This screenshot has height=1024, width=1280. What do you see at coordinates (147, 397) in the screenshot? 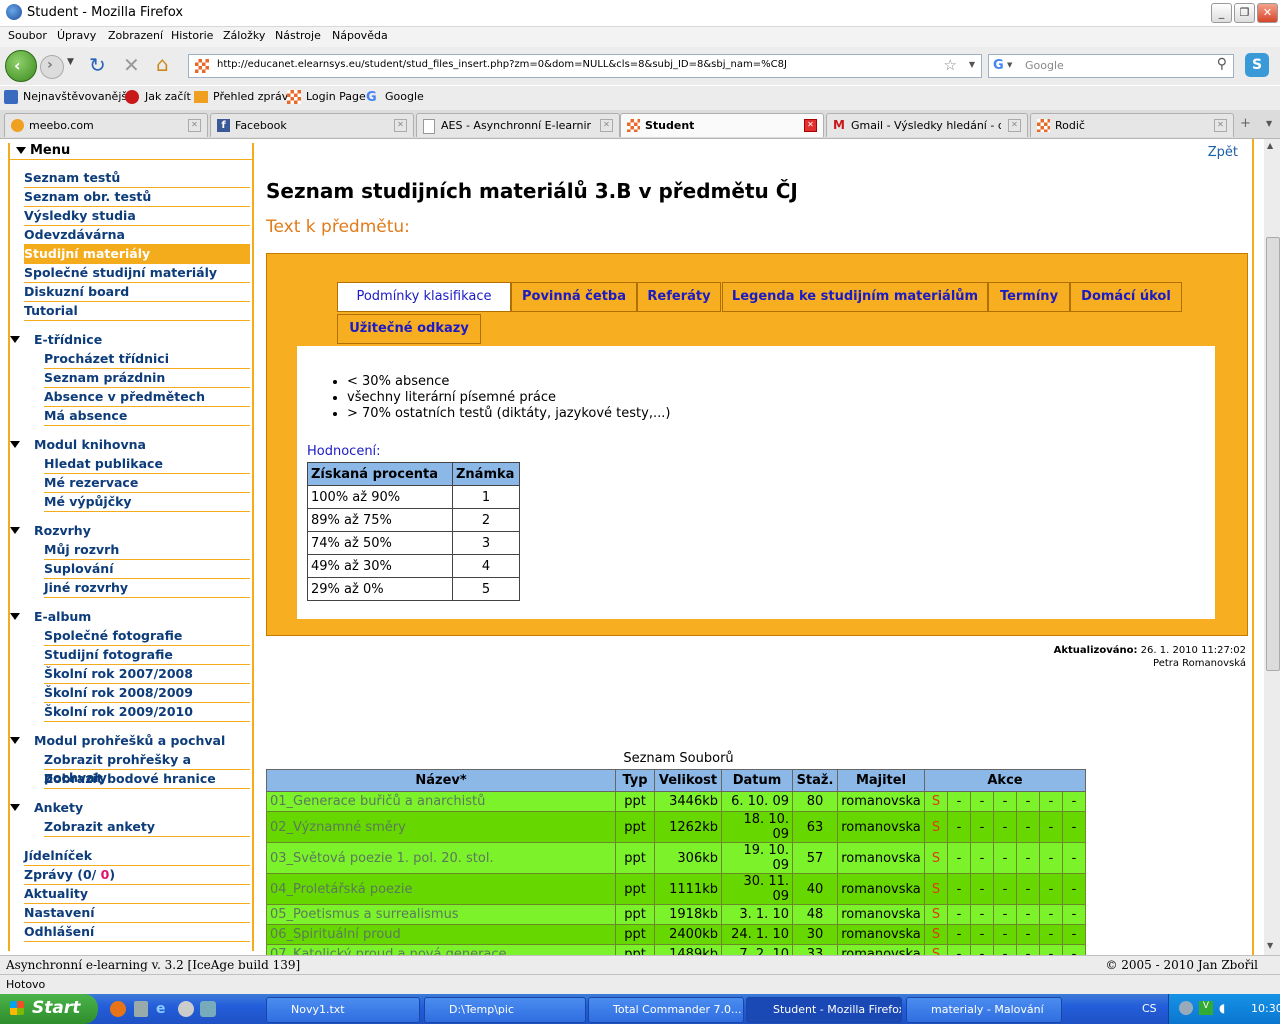
I see `sidebar-subitem: Absence v předmětech` at bounding box center [147, 397].